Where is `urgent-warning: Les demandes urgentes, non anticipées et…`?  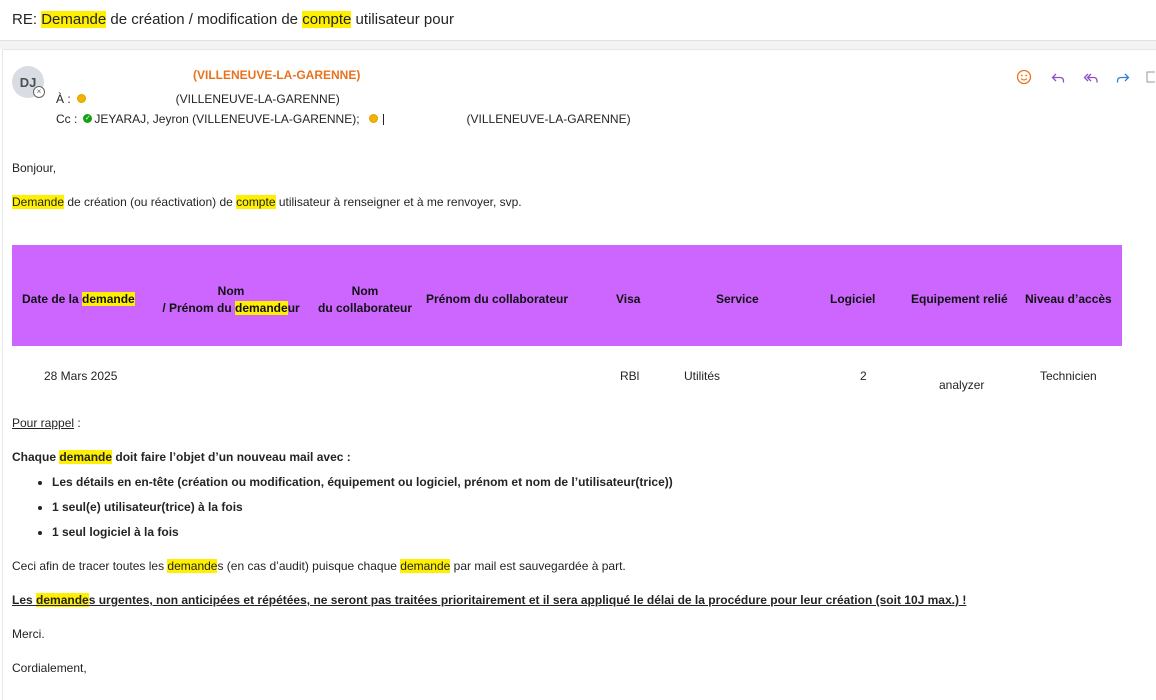 urgent-warning: Les demandes urgentes, non anticipées et… is located at coordinates (489, 600).